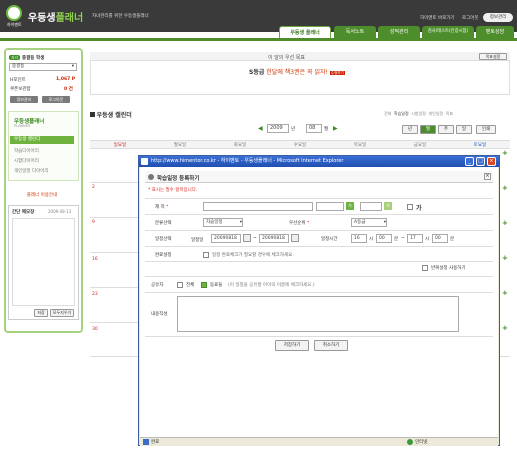  What do you see at coordinates (410, 129) in the screenshot?
I see `view-year-button: 년` at bounding box center [410, 129].